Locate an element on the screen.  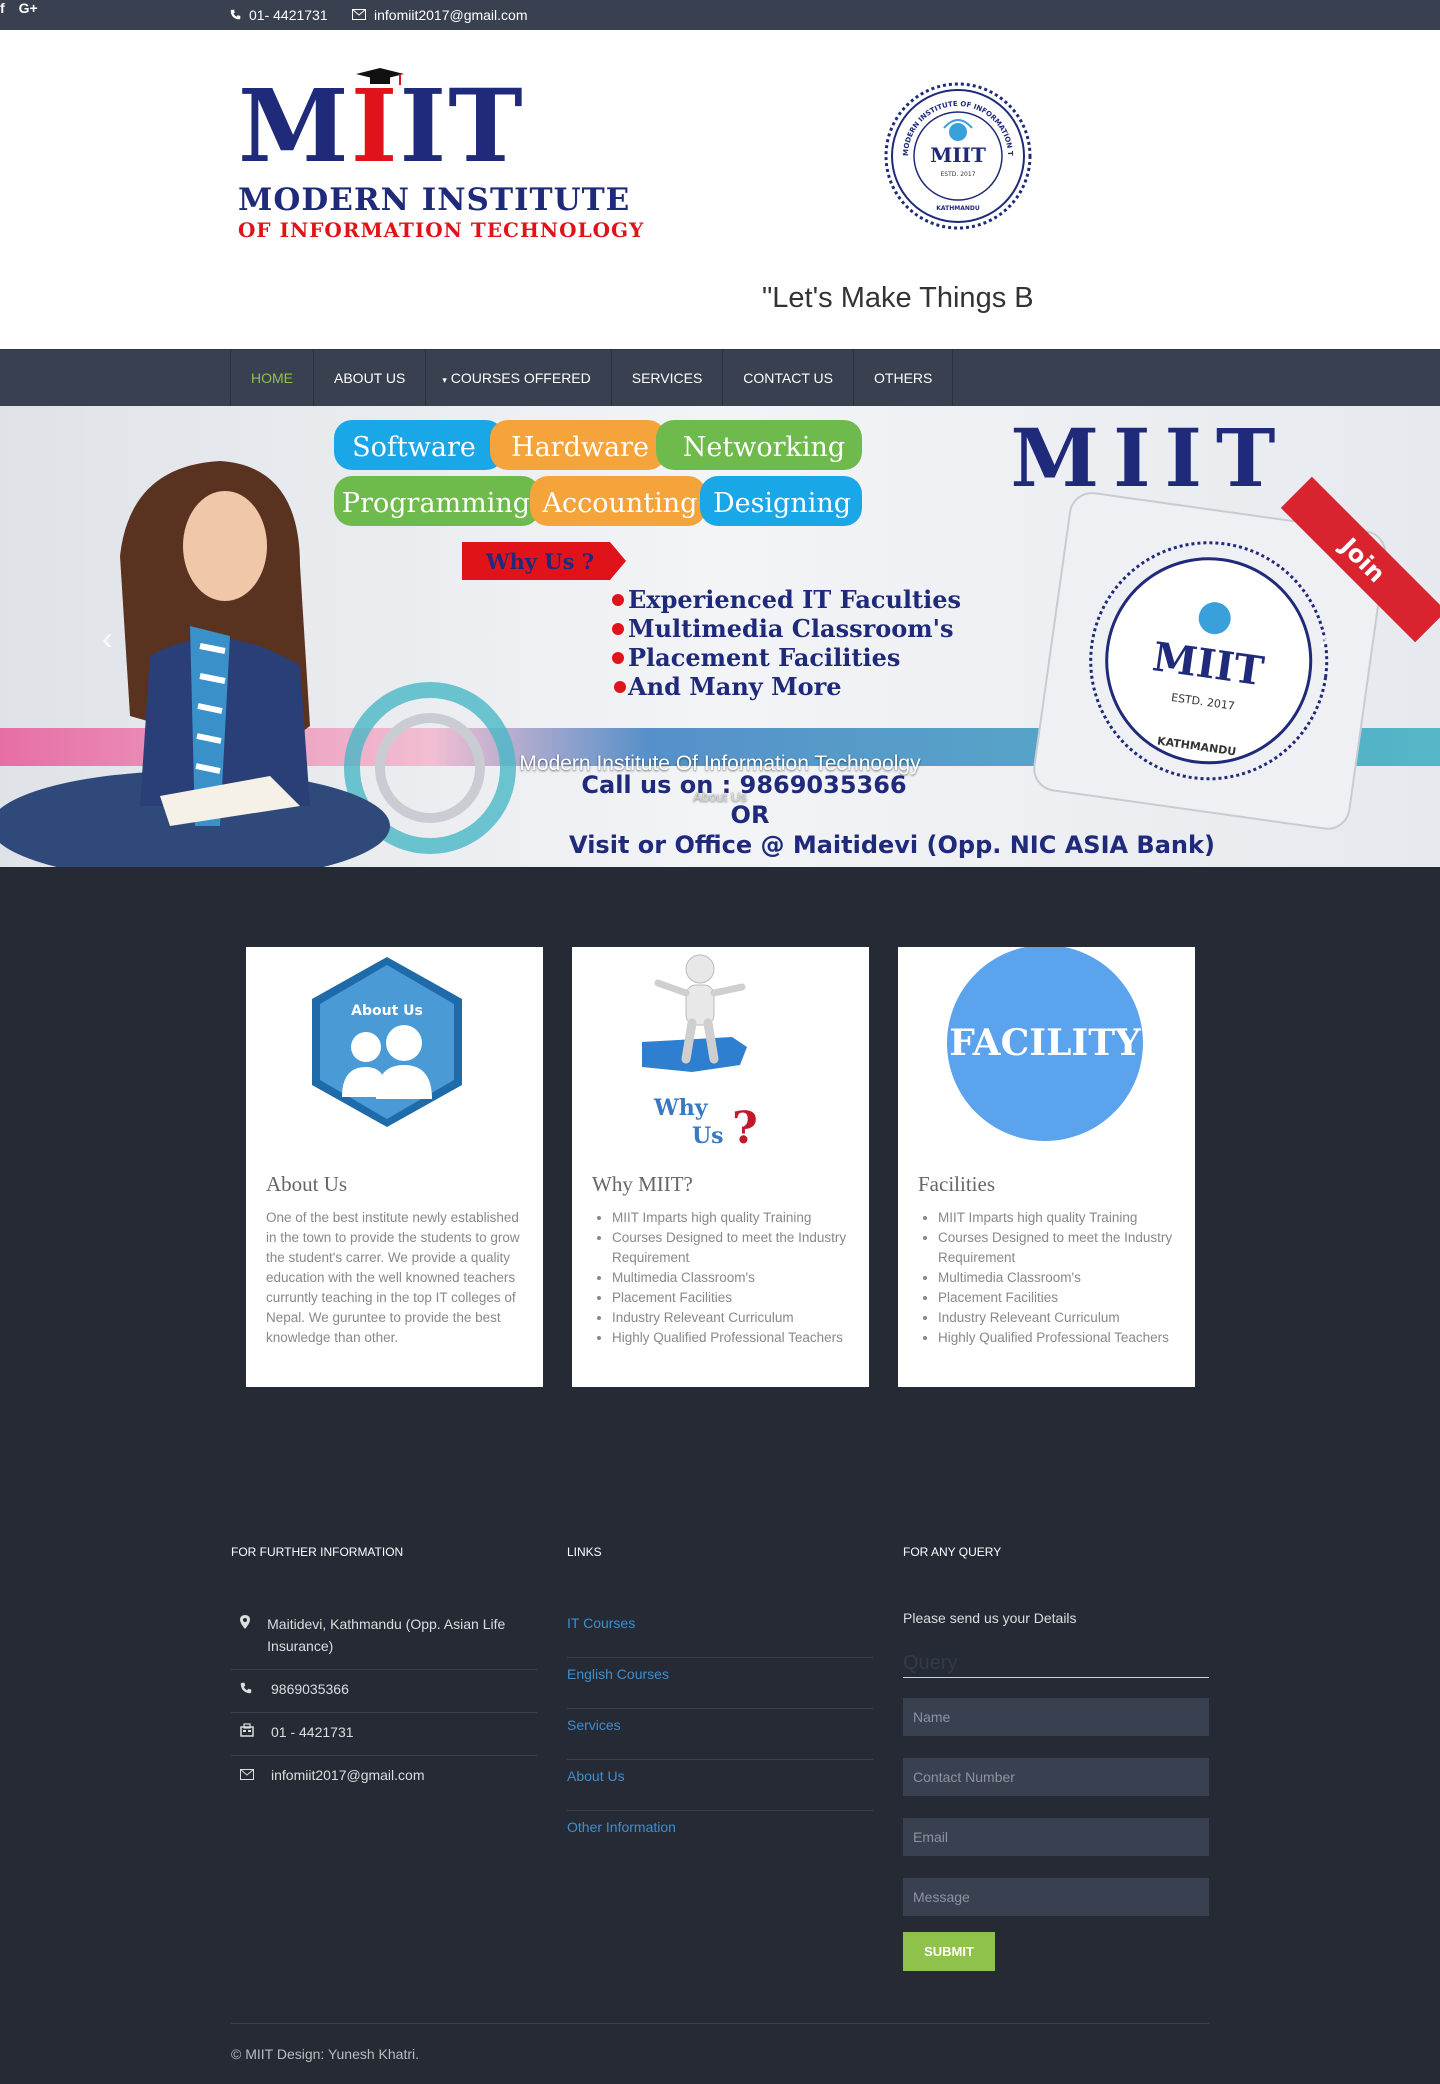
nav-contact-us: CONTACT US is located at coordinates (789, 378).